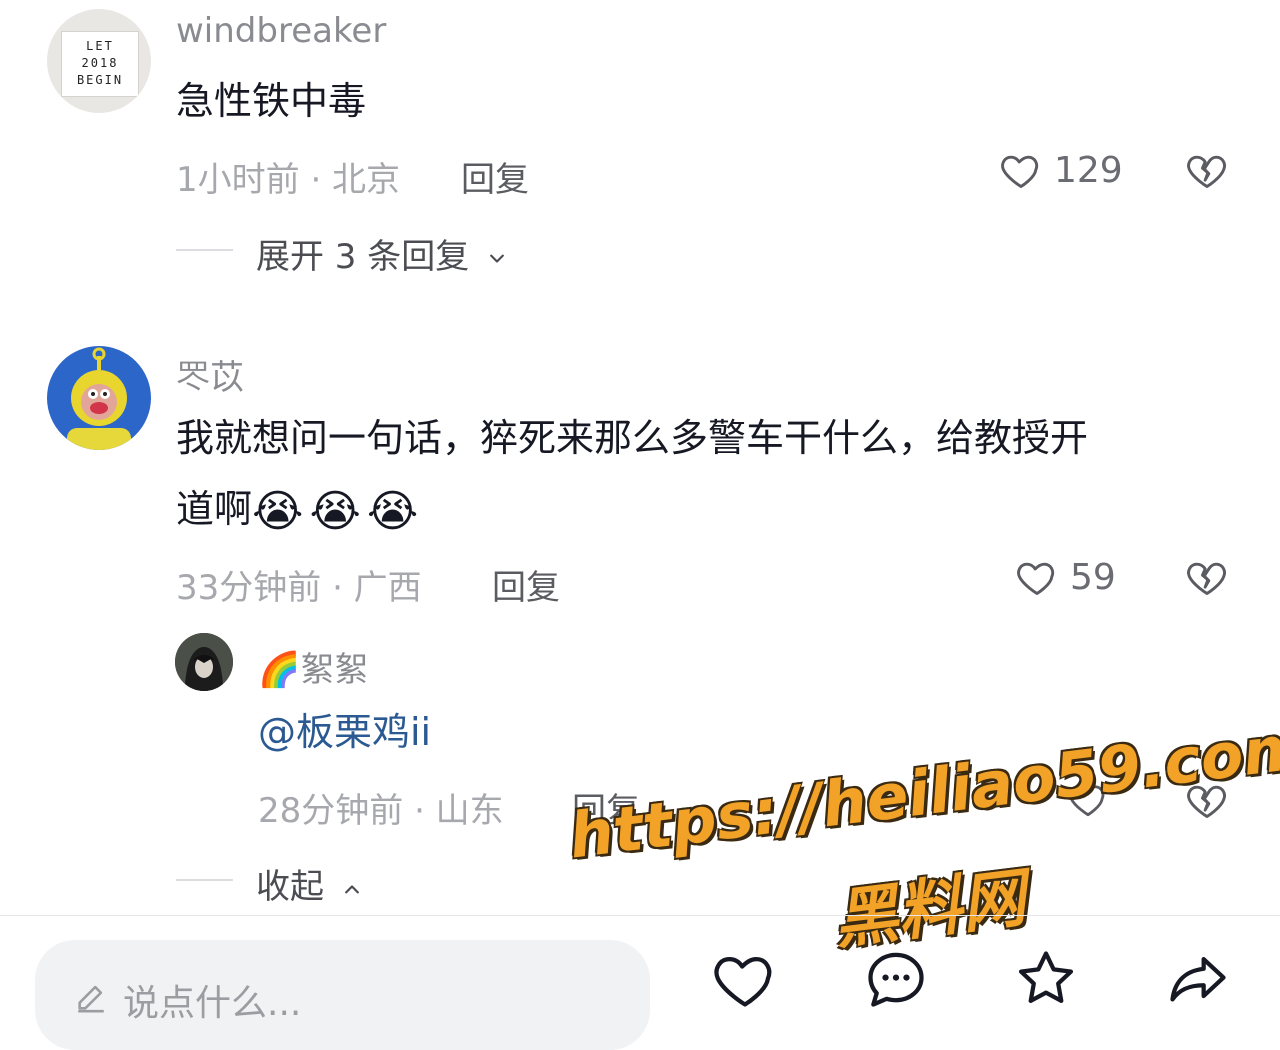 This screenshot has height=1050, width=1280. Describe the element at coordinates (1046, 979) in the screenshot. I see `star-icon` at that location.